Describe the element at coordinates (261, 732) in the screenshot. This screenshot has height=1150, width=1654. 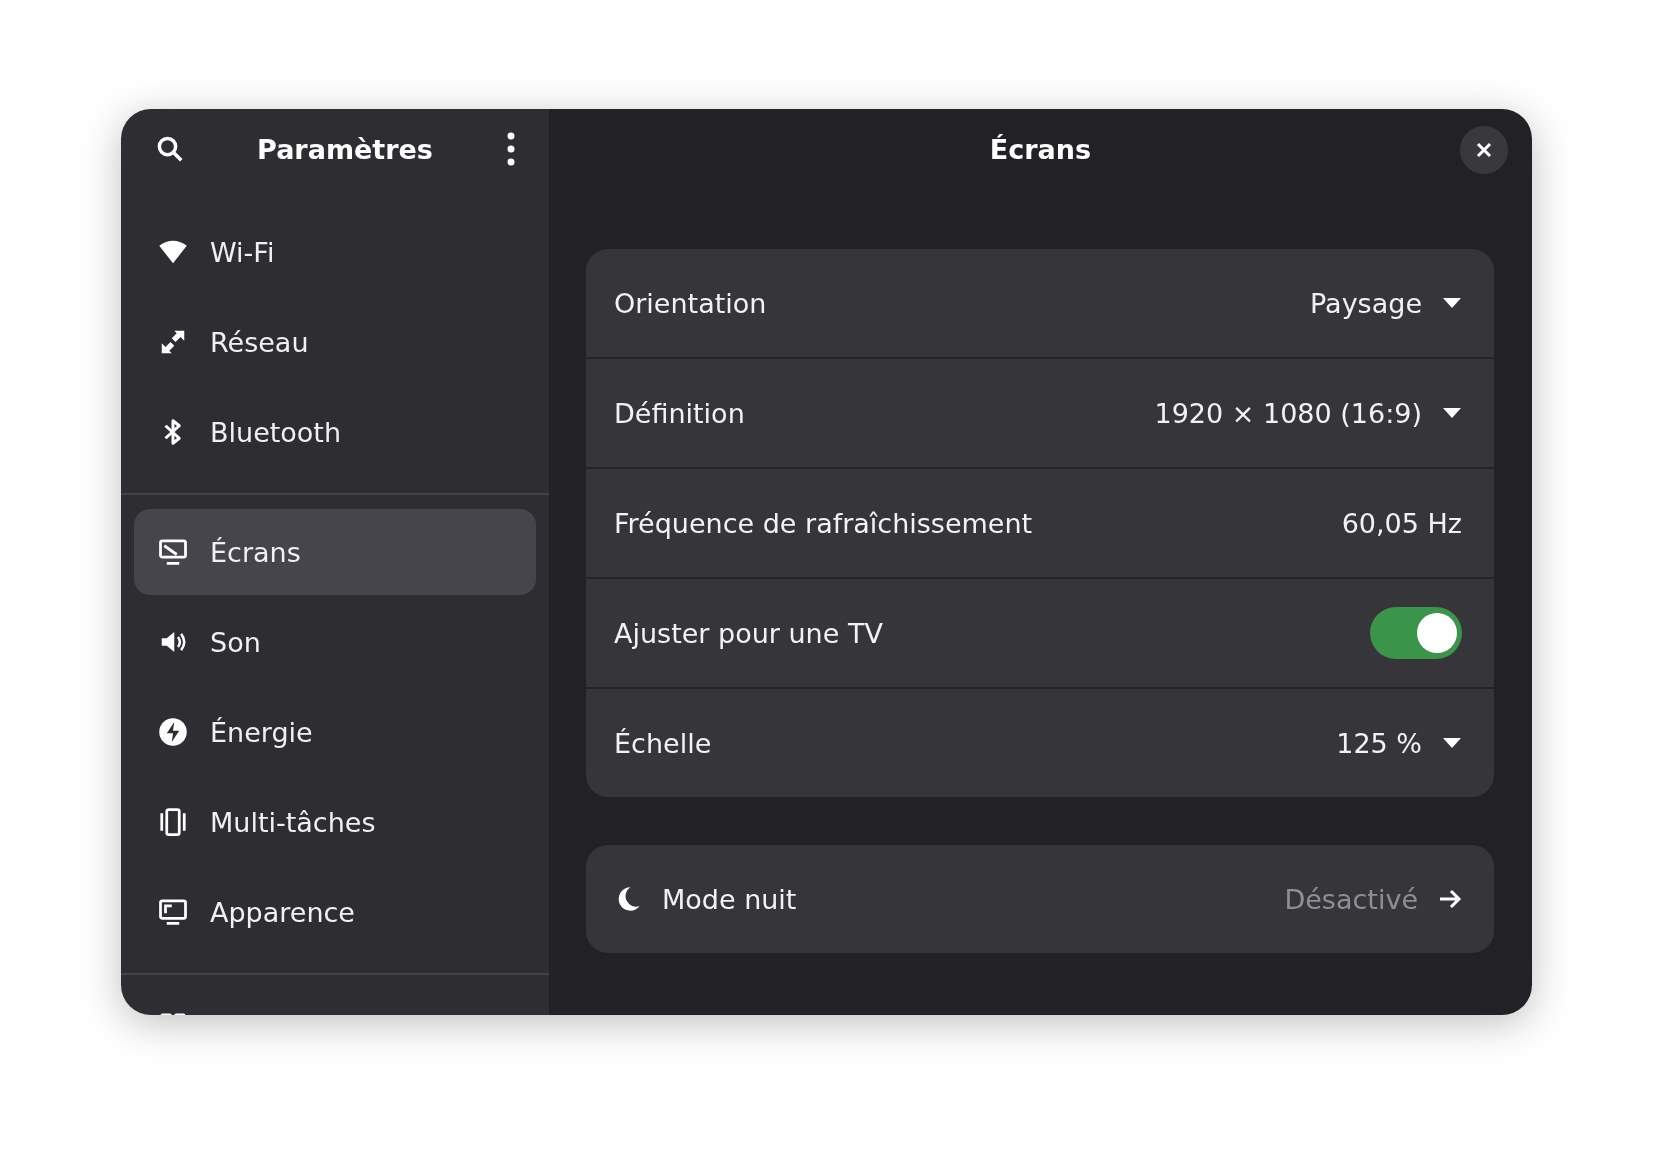
I see `sidebar-item-label: Énergie` at that location.